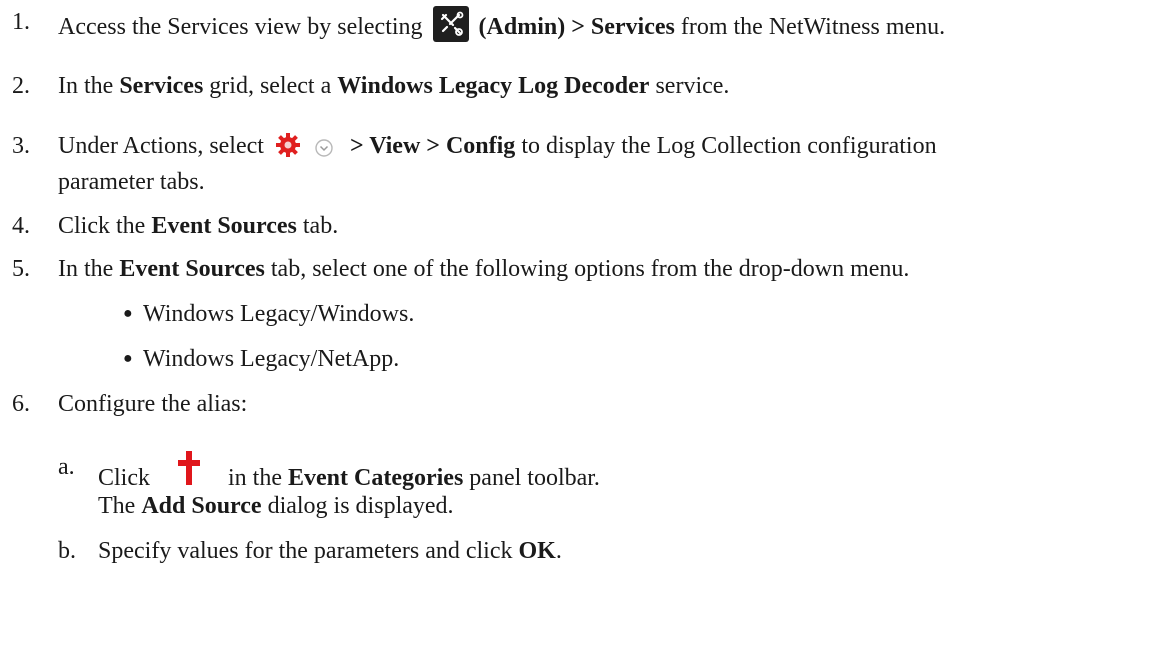 The height and width of the screenshot is (647, 1157). I want to click on step-number: 6., so click(21, 404).